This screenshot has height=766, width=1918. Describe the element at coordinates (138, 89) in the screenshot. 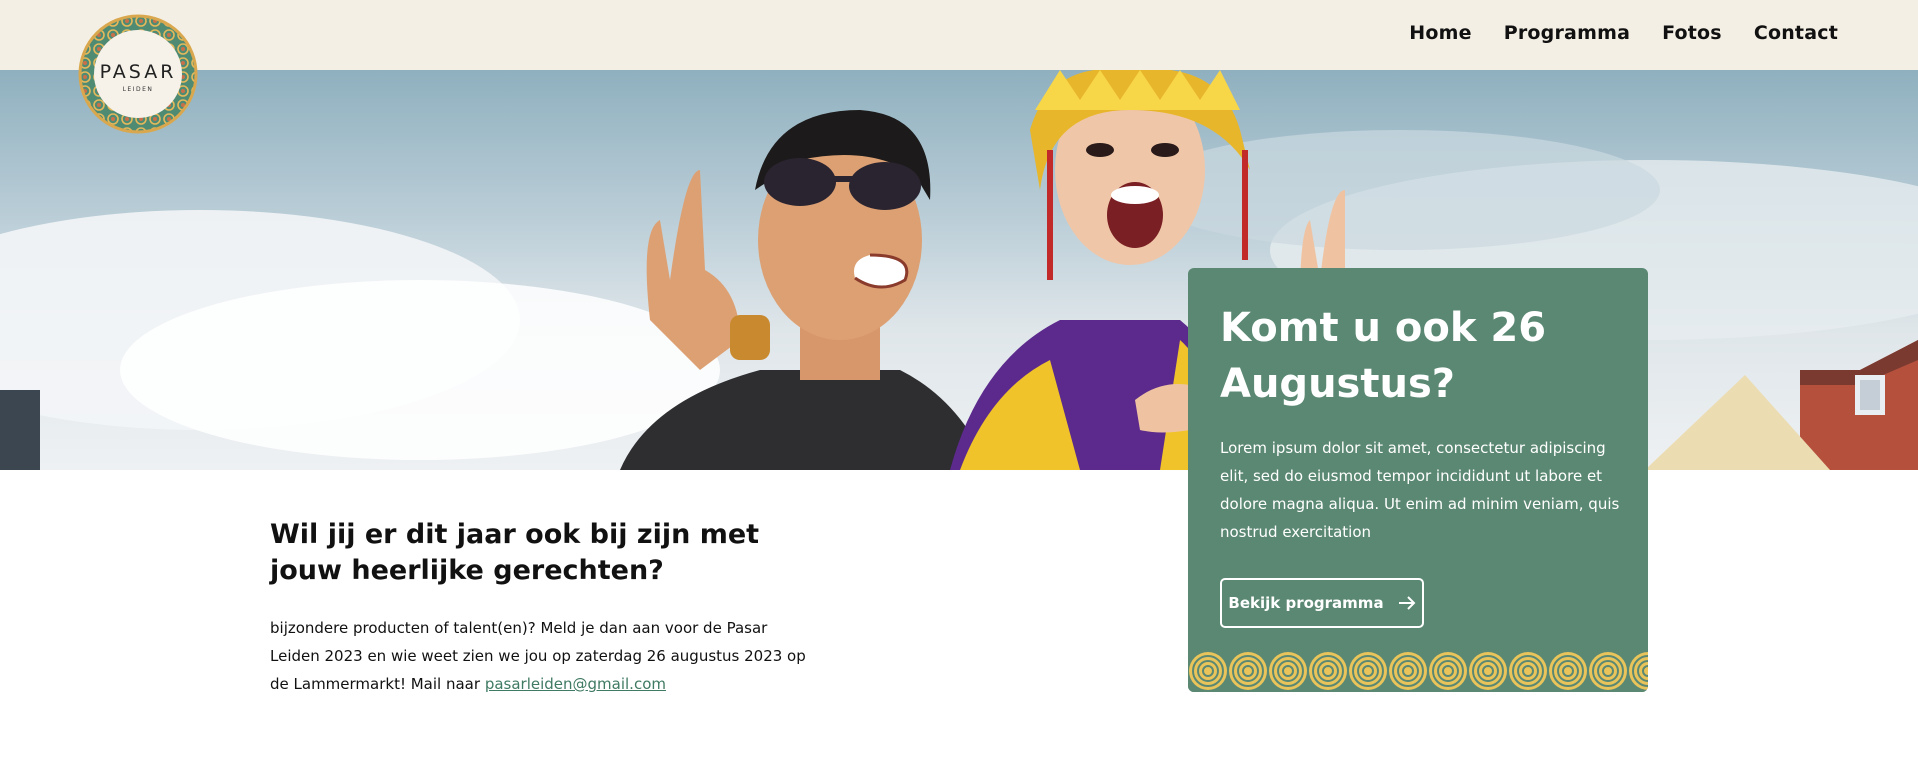

I see `logo-sub: LEIDEN` at that location.